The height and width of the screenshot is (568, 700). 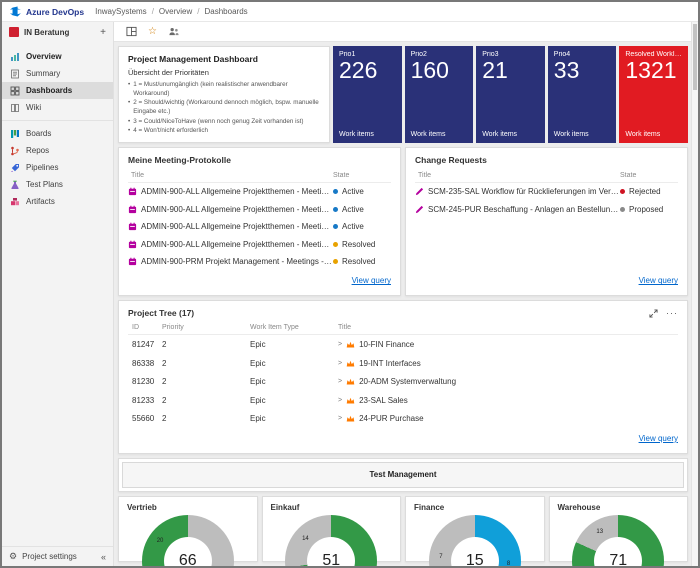 What do you see at coordinates (15, 91) in the screenshot?
I see `dashboards-icon` at bounding box center [15, 91].